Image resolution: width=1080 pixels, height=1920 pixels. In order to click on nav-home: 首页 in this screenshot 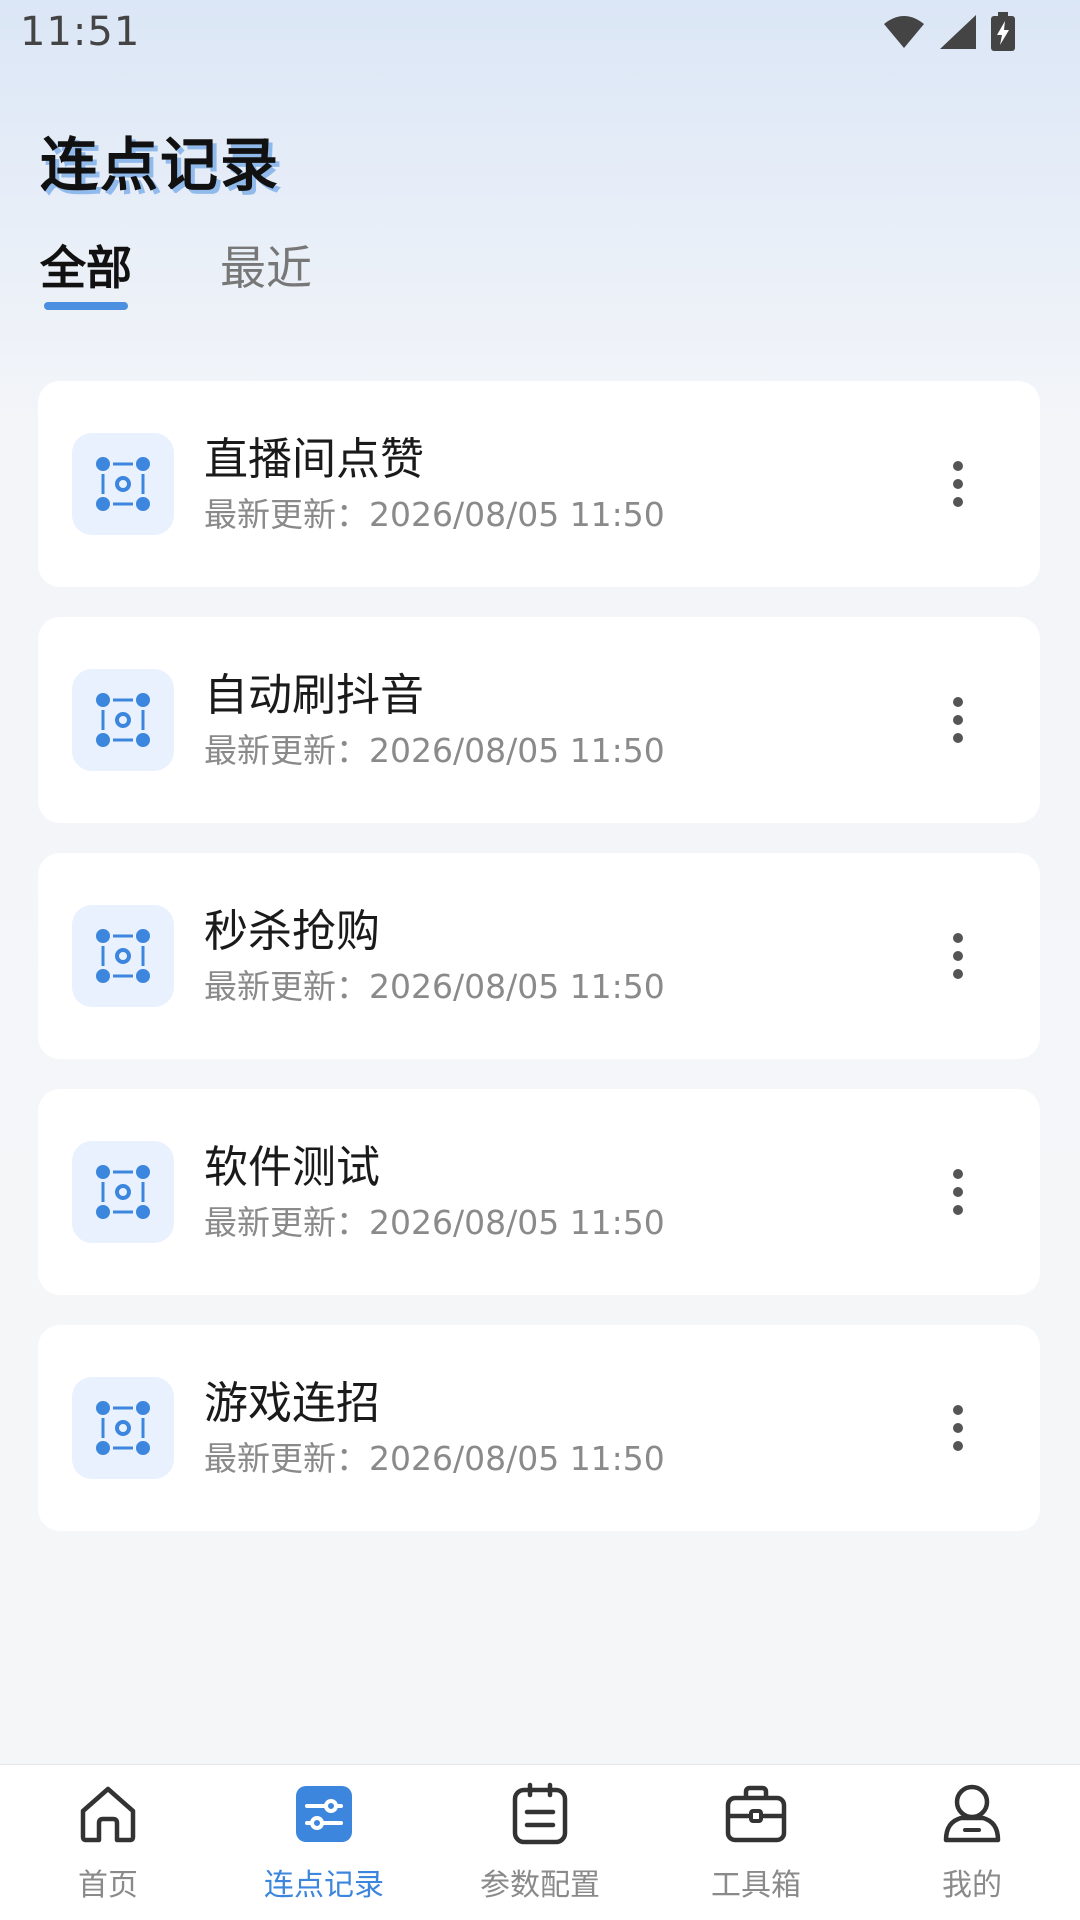, I will do `click(108, 1843)`.